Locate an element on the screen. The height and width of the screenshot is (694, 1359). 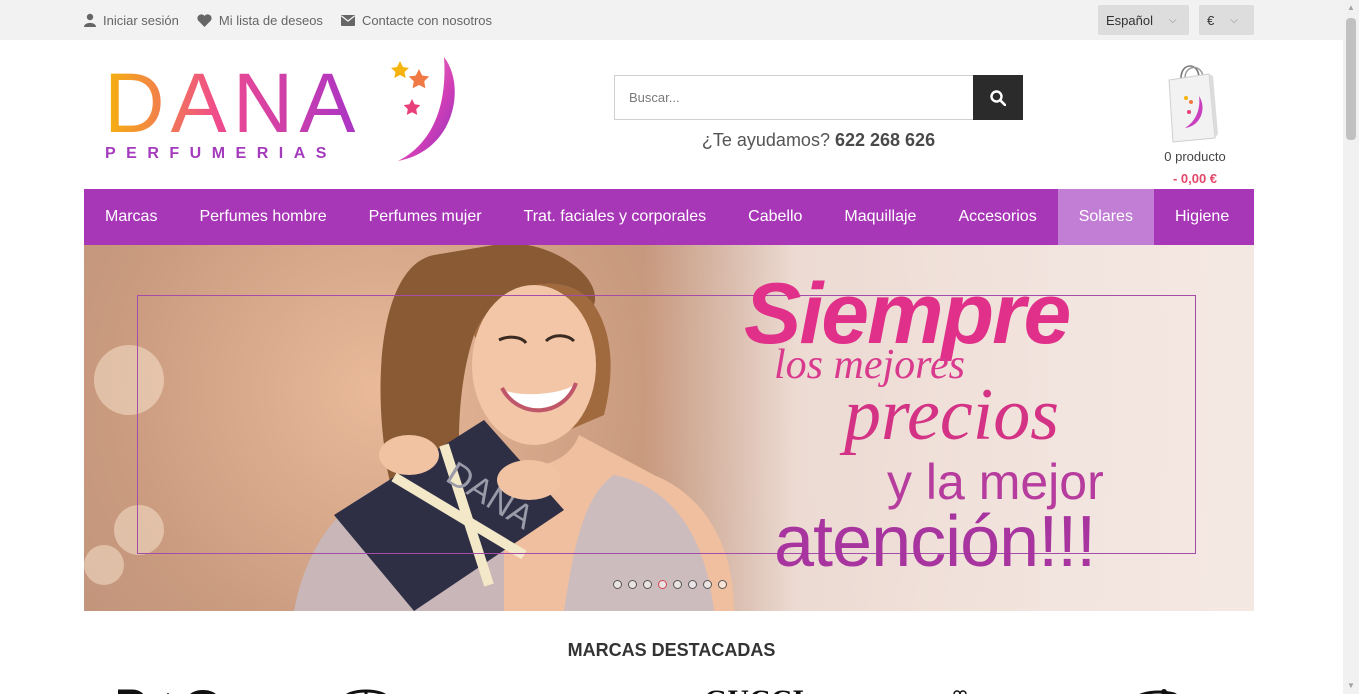
logo-subtitle: PERFUMERIAS is located at coordinates (221, 153).